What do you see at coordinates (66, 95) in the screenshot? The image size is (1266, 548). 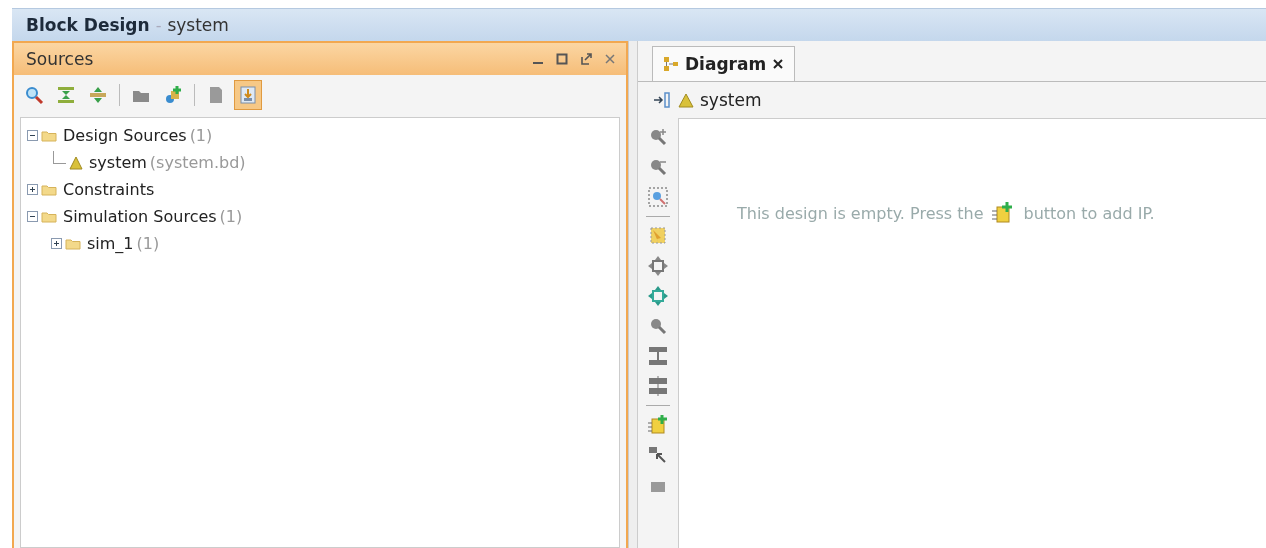 I see `collapse-icon` at bounding box center [66, 95].